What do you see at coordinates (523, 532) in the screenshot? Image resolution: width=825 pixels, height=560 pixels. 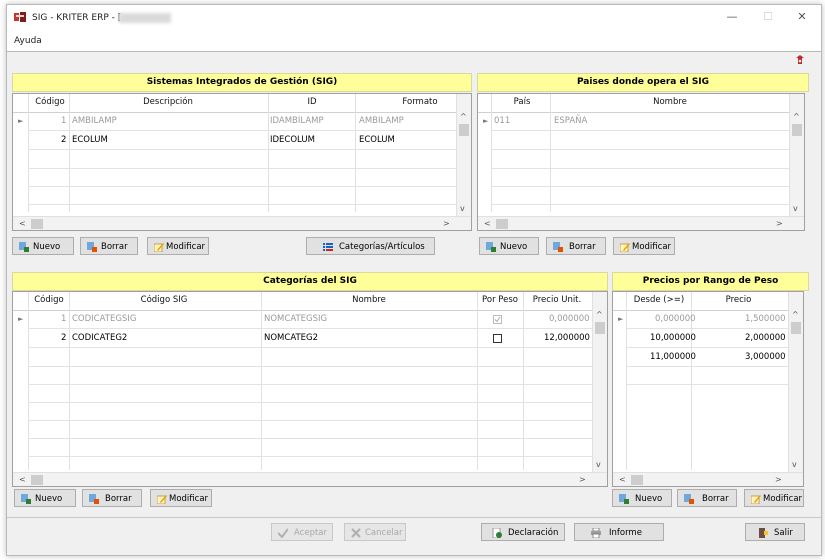 I see `declaracion-button: Declaración` at bounding box center [523, 532].